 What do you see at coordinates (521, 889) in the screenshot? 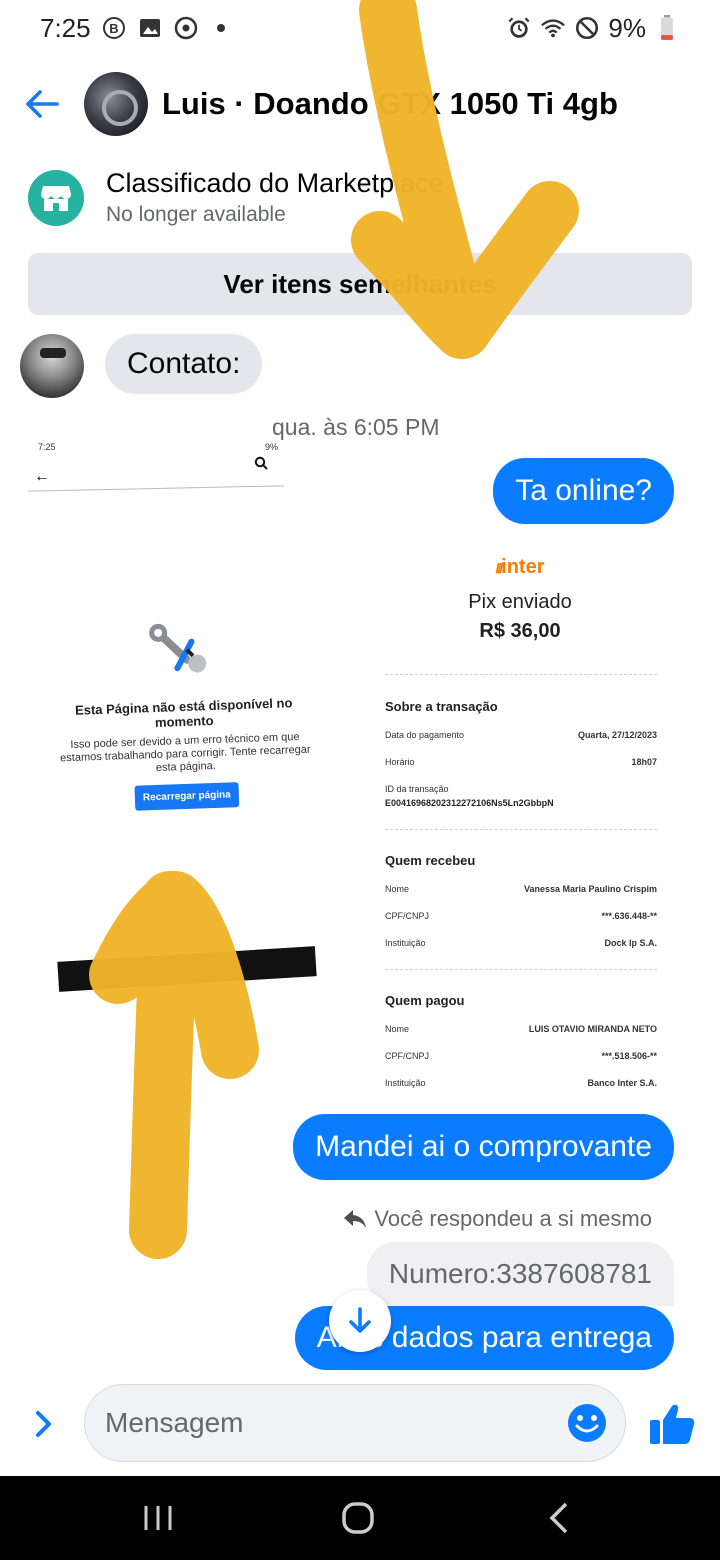
I see `receipt-row: Nome Vanessa Maria Paulino Crispim` at bounding box center [521, 889].